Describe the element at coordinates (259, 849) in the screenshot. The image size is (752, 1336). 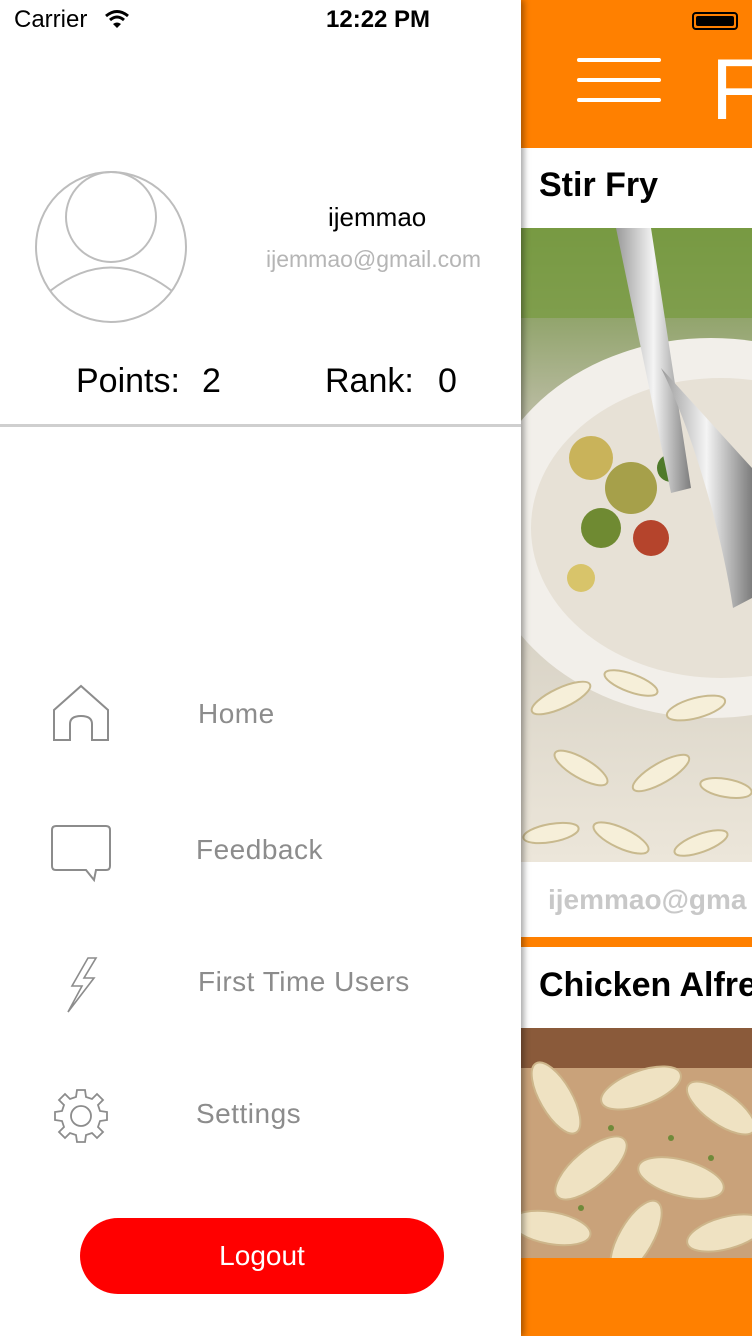
I see `menu-item-label: Feedback` at that location.